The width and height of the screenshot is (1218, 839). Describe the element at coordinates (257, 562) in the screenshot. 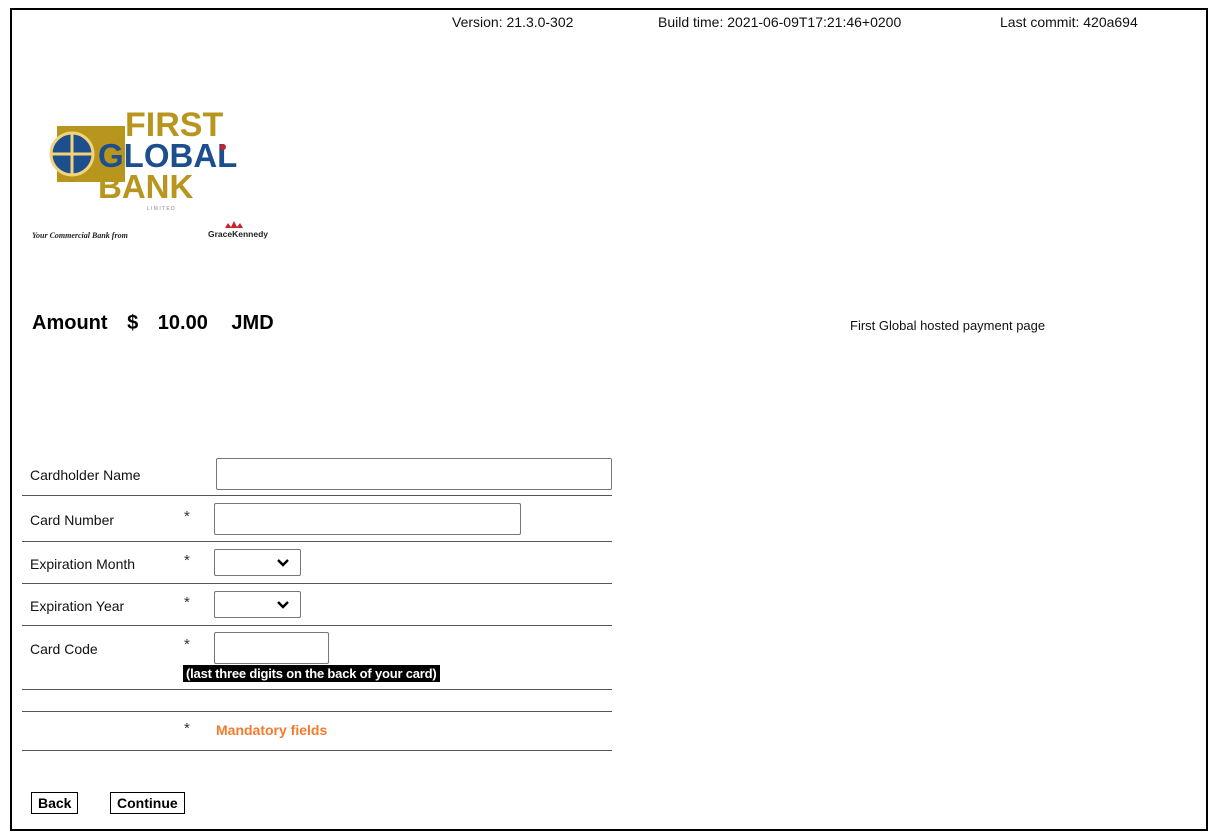

I see `expiration-month-select` at that location.